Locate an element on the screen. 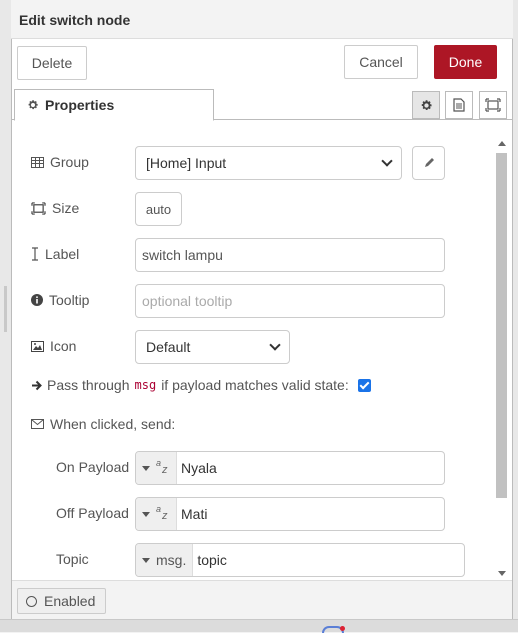  tab-properties-label: Properties is located at coordinates (80, 105).